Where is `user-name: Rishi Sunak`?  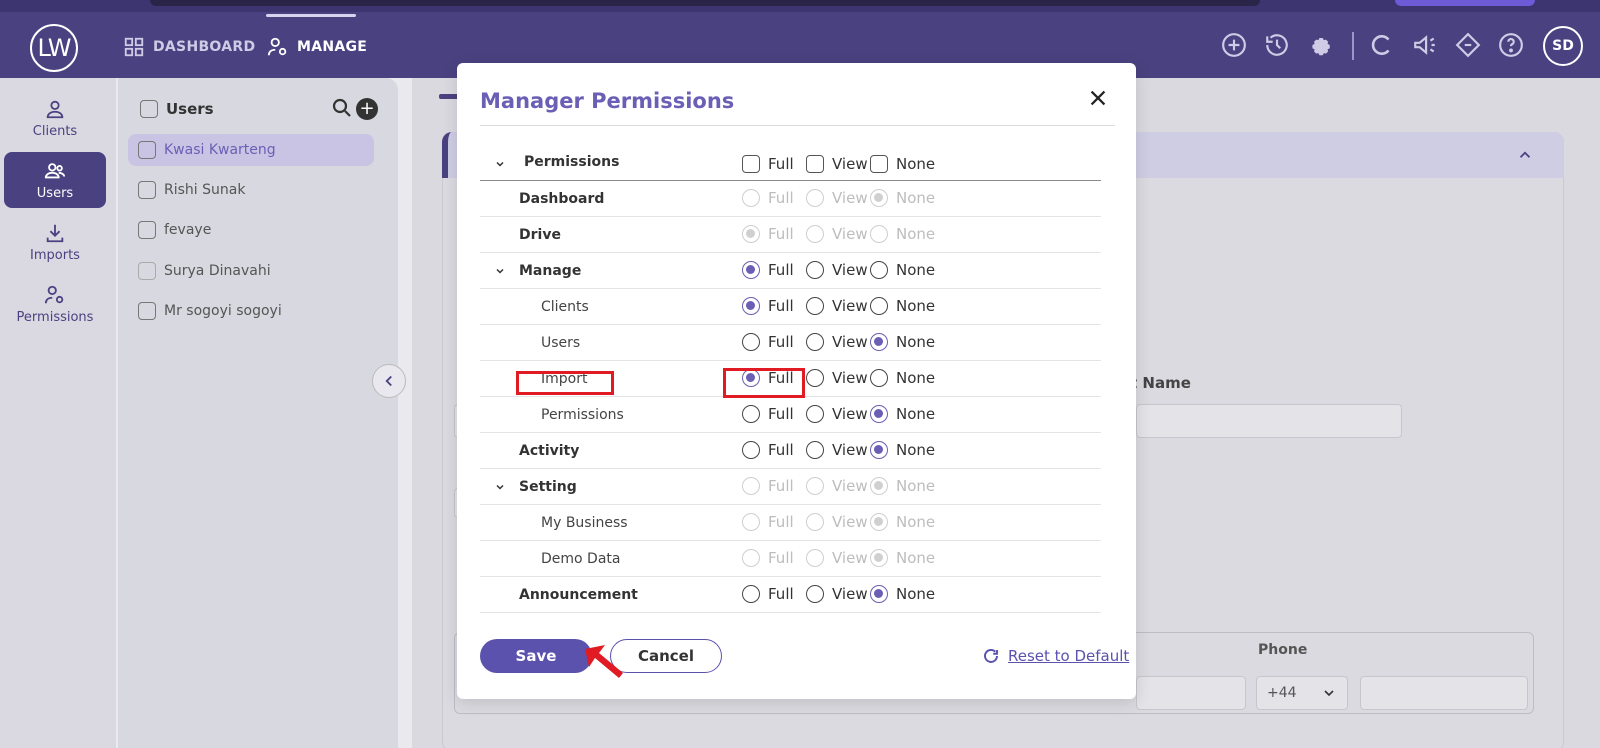 user-name: Rishi Sunak is located at coordinates (205, 190).